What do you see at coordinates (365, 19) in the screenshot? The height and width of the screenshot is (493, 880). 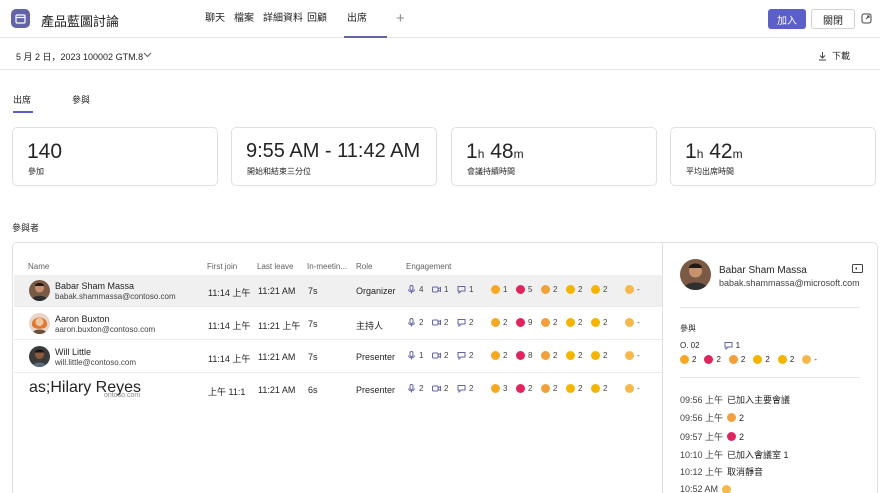 I see `tab-attendance: 出席` at bounding box center [365, 19].